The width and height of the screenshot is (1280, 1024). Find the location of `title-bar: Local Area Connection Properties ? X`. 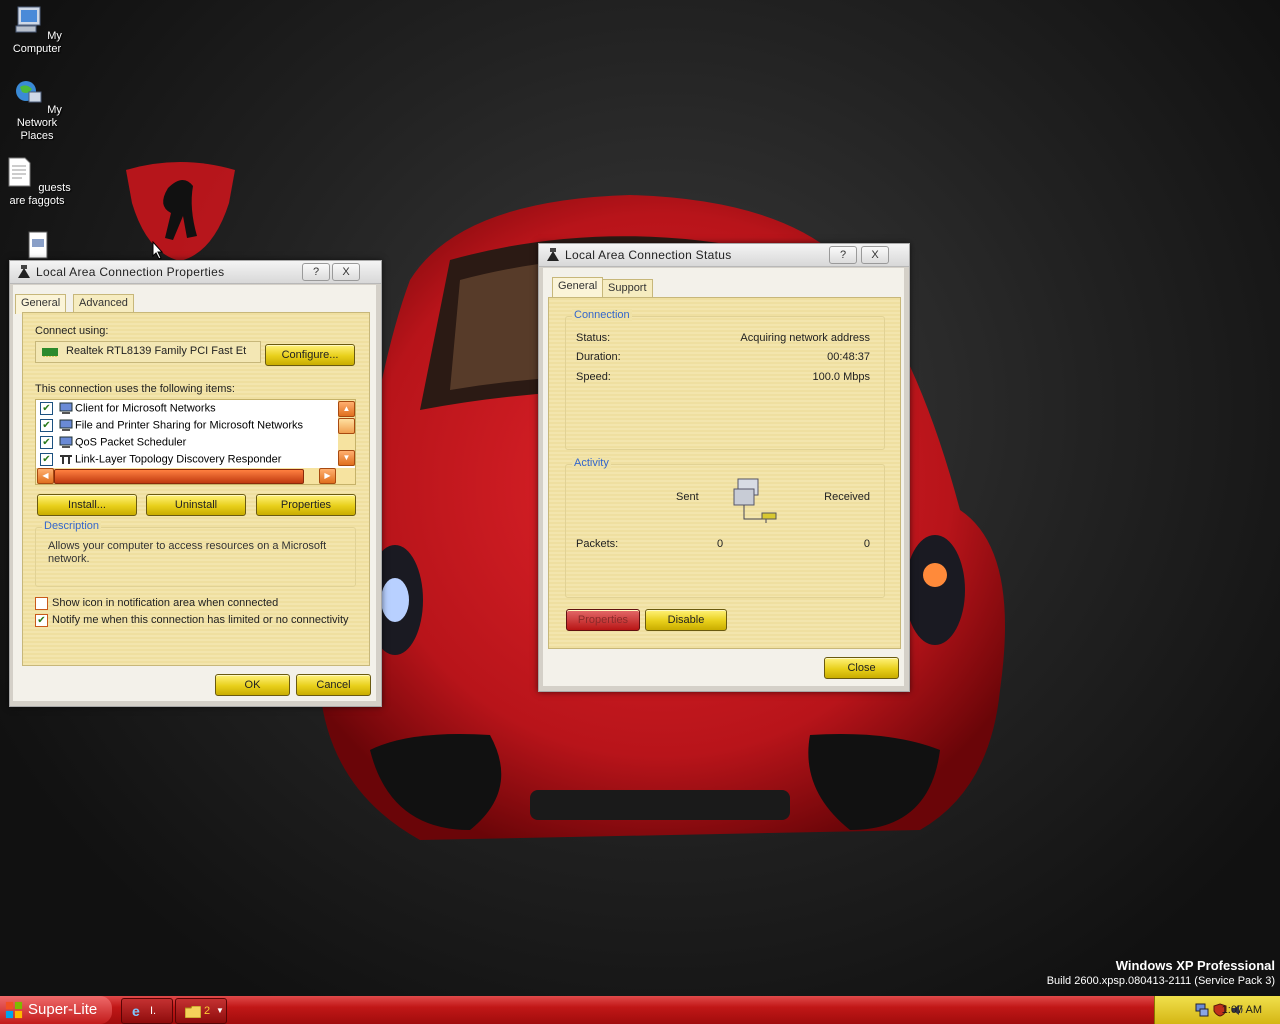

title-bar: Local Area Connection Properties ? X is located at coordinates (195, 272).